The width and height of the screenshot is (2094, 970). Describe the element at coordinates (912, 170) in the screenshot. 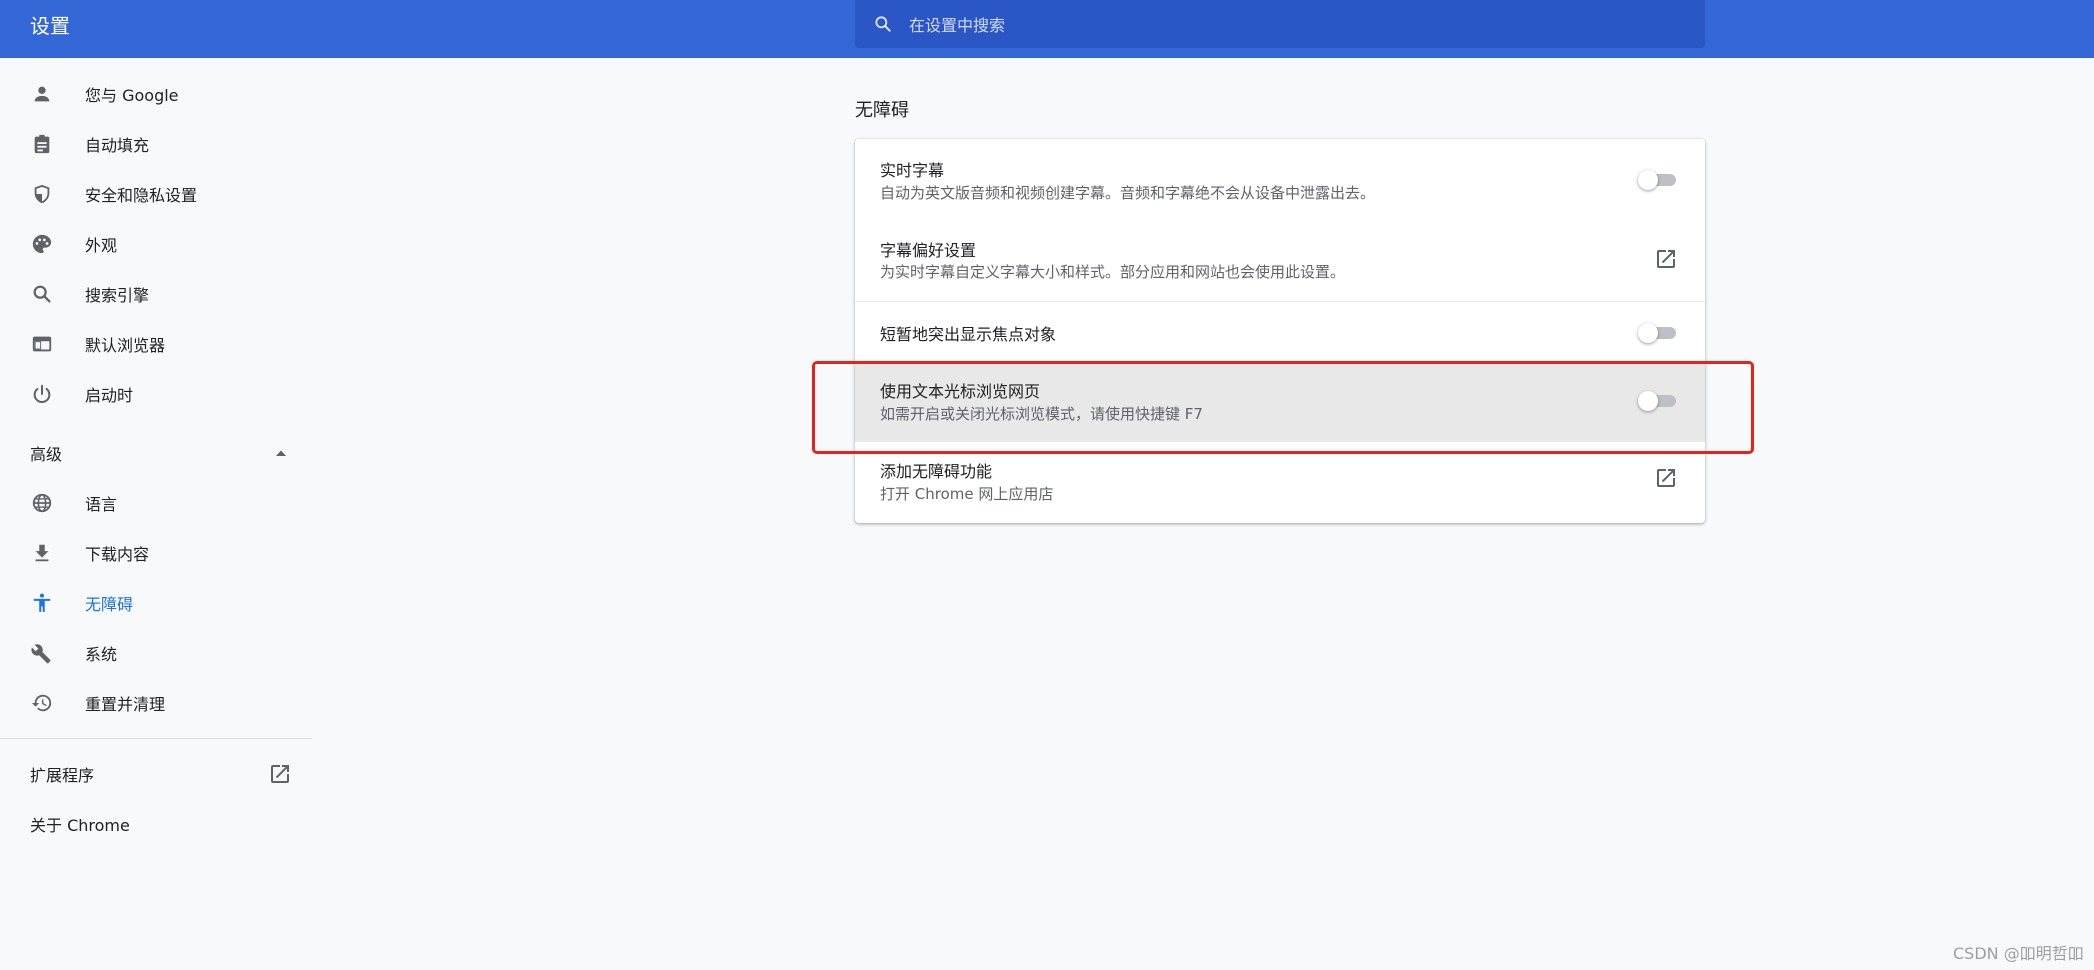

I see `row-title: 实时字幕` at that location.